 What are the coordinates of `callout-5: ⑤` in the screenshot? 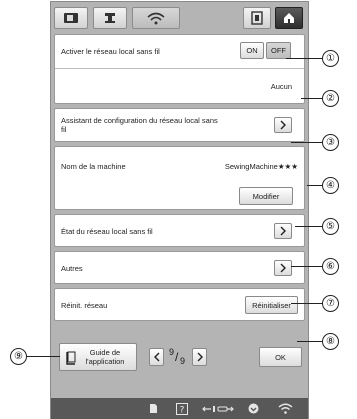 It's located at (330, 226).